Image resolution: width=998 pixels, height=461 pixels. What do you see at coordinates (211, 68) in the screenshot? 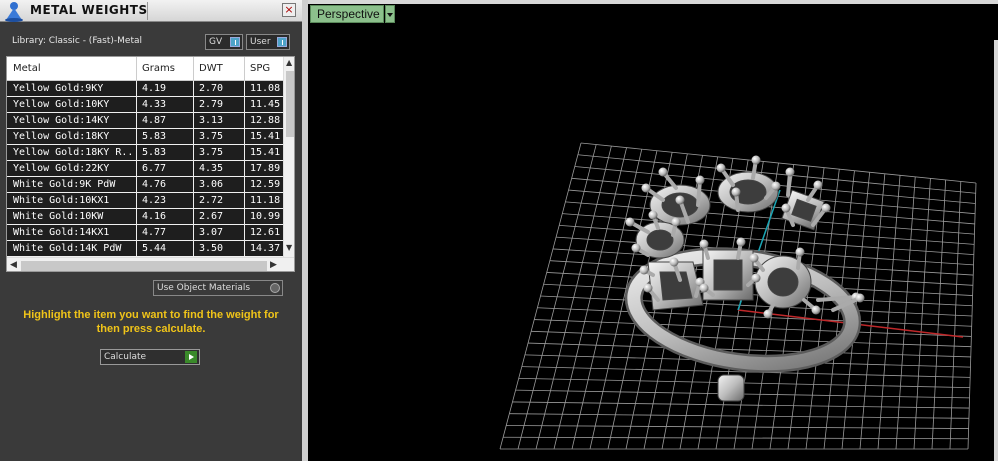
I see `column-header-dwt: DWT` at bounding box center [211, 68].